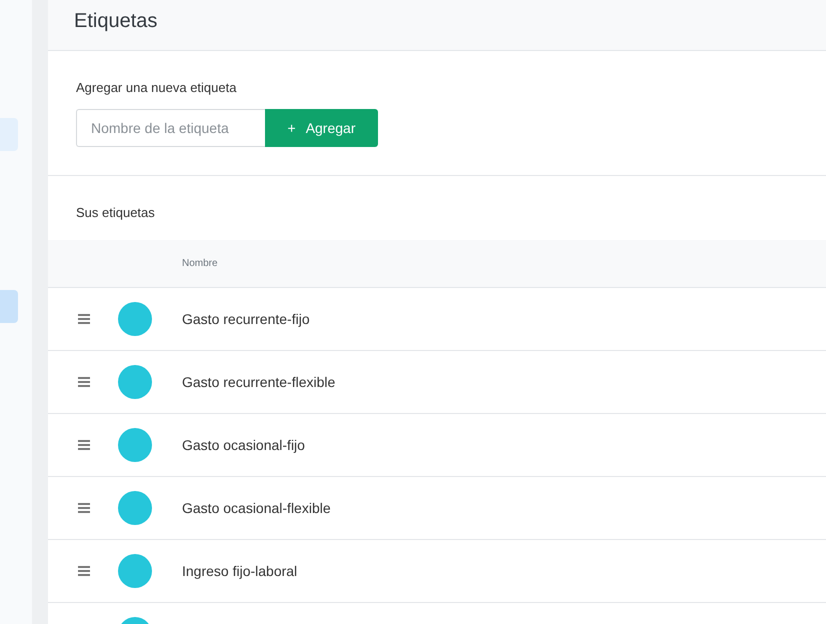 This screenshot has height=624, width=826. Describe the element at coordinates (157, 87) in the screenshot. I see `form-label: Agregar una nueva etiqueta` at that location.